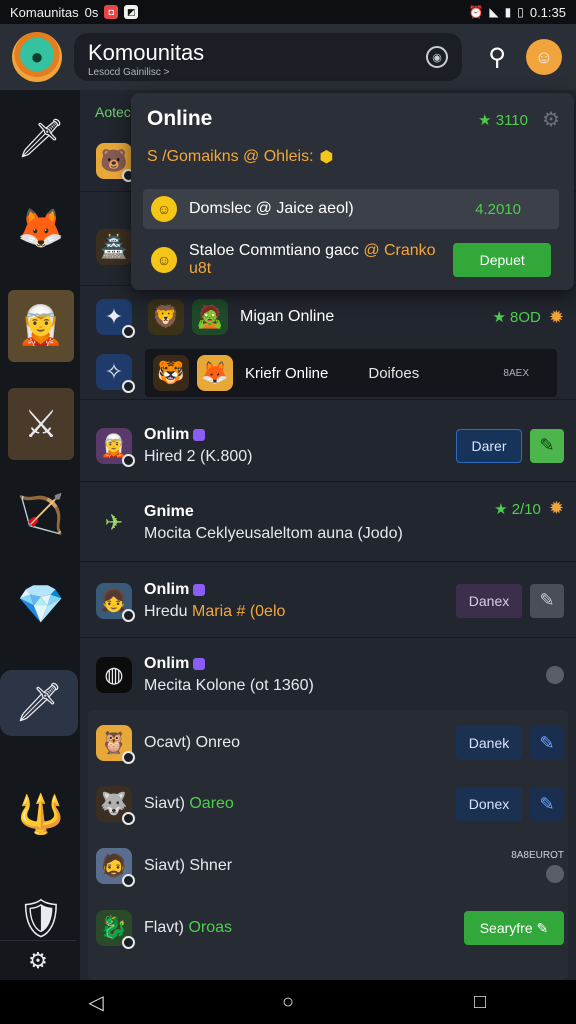 The width and height of the screenshot is (576, 1024). I want to click on row-tag: 8A8EUROT, so click(537, 855).